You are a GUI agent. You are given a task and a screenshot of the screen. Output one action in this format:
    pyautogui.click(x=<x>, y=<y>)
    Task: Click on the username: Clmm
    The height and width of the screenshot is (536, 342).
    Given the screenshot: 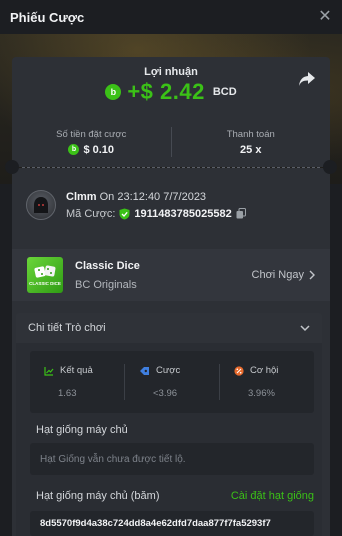 What is the action you would take?
    pyautogui.click(x=81, y=197)
    